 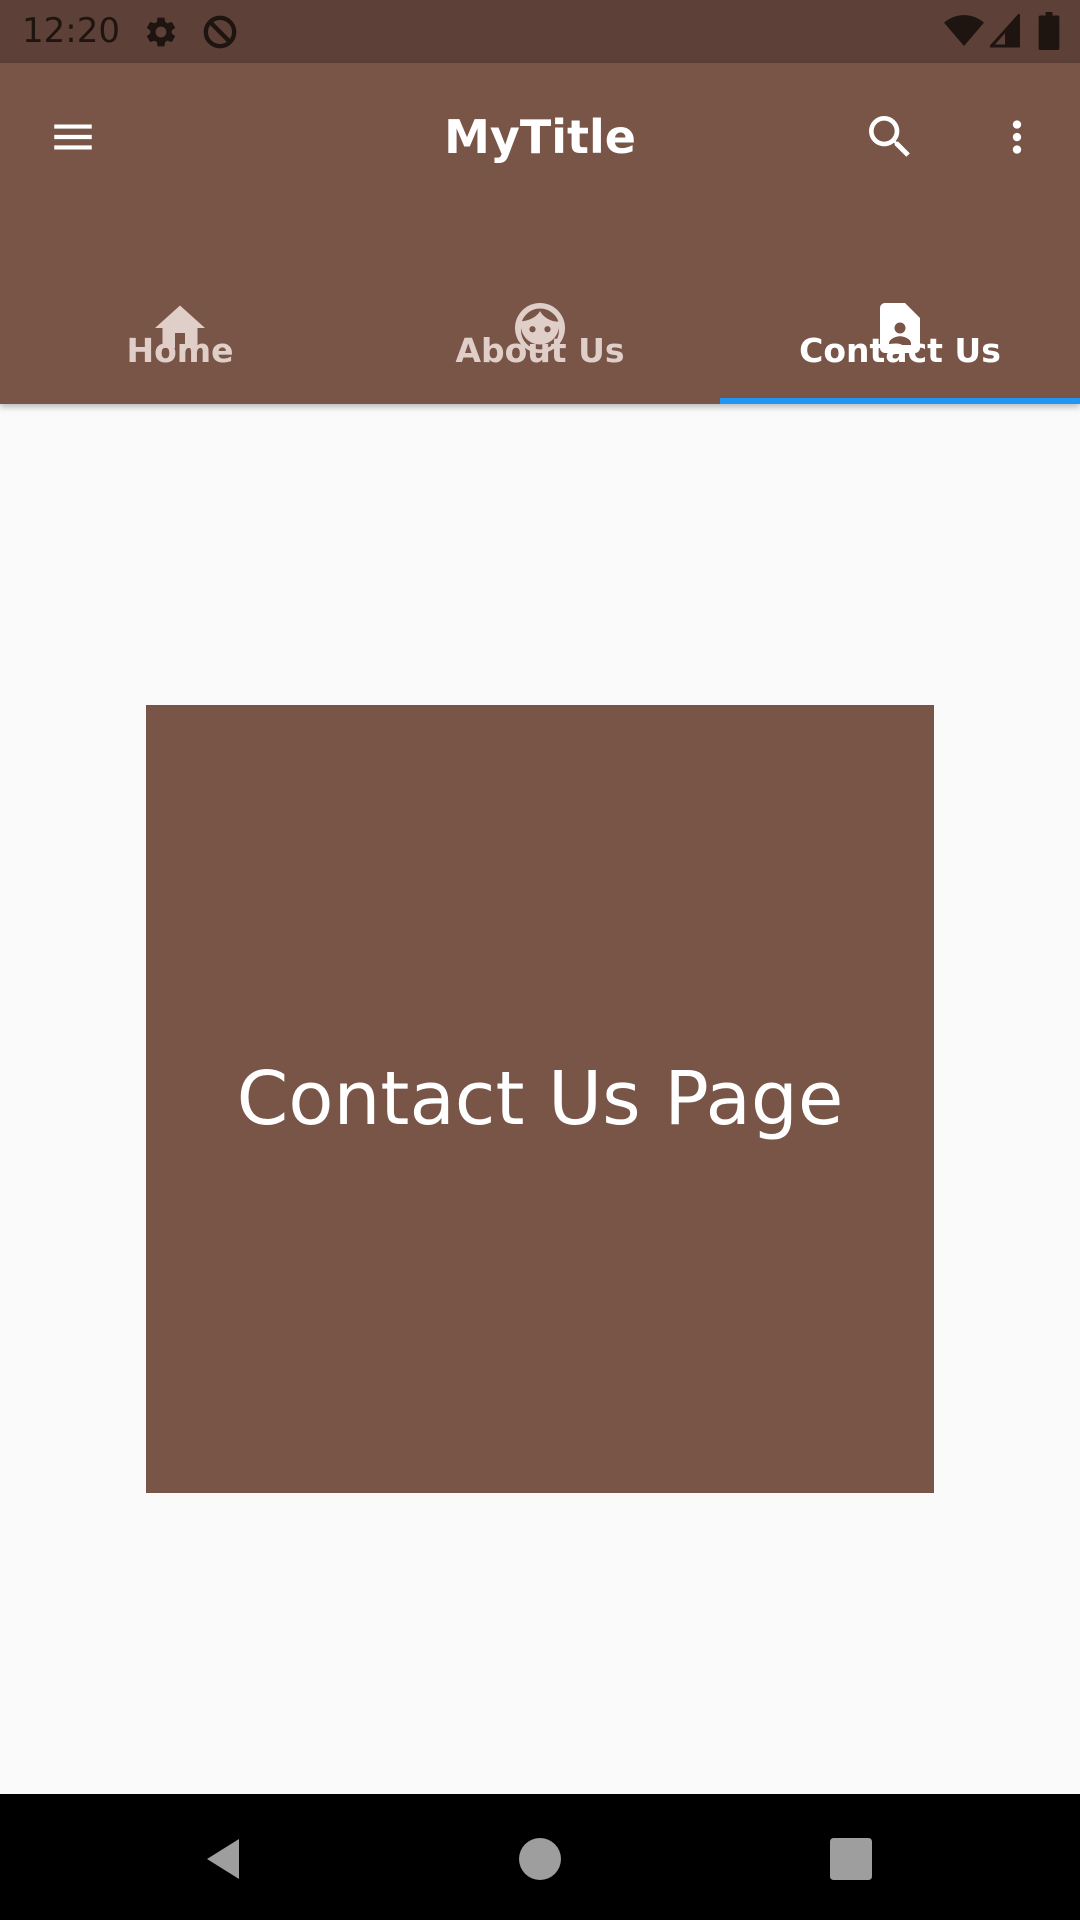 What do you see at coordinates (161, 32) in the screenshot?
I see `gear-icon` at bounding box center [161, 32].